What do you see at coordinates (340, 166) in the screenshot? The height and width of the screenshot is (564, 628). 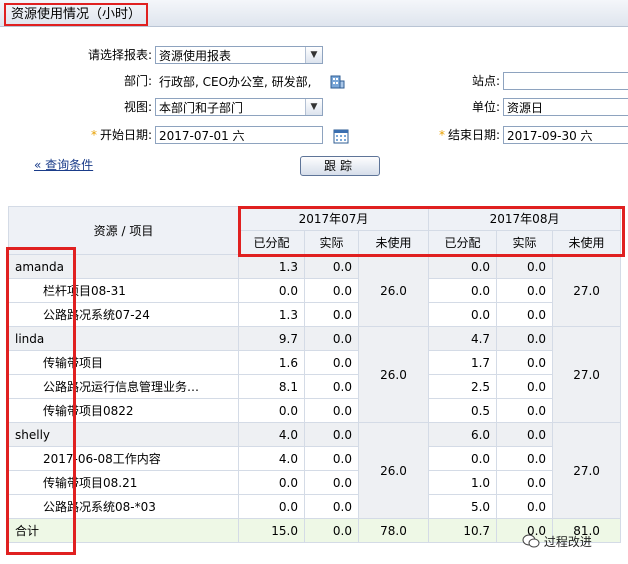 I see `track-button: 跟踪` at bounding box center [340, 166].